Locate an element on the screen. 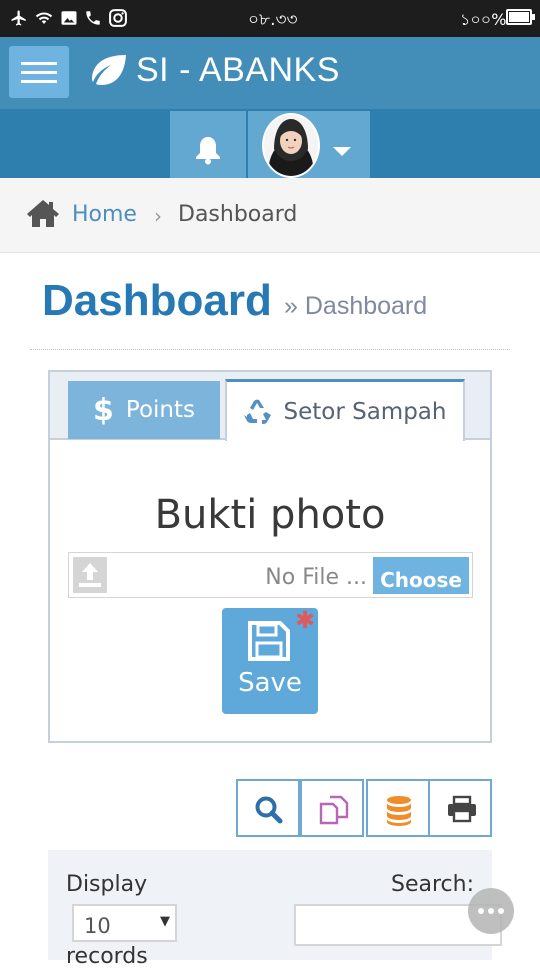 Image resolution: width=540 pixels, height=969 pixels. tab-points-label: Points is located at coordinates (160, 410).